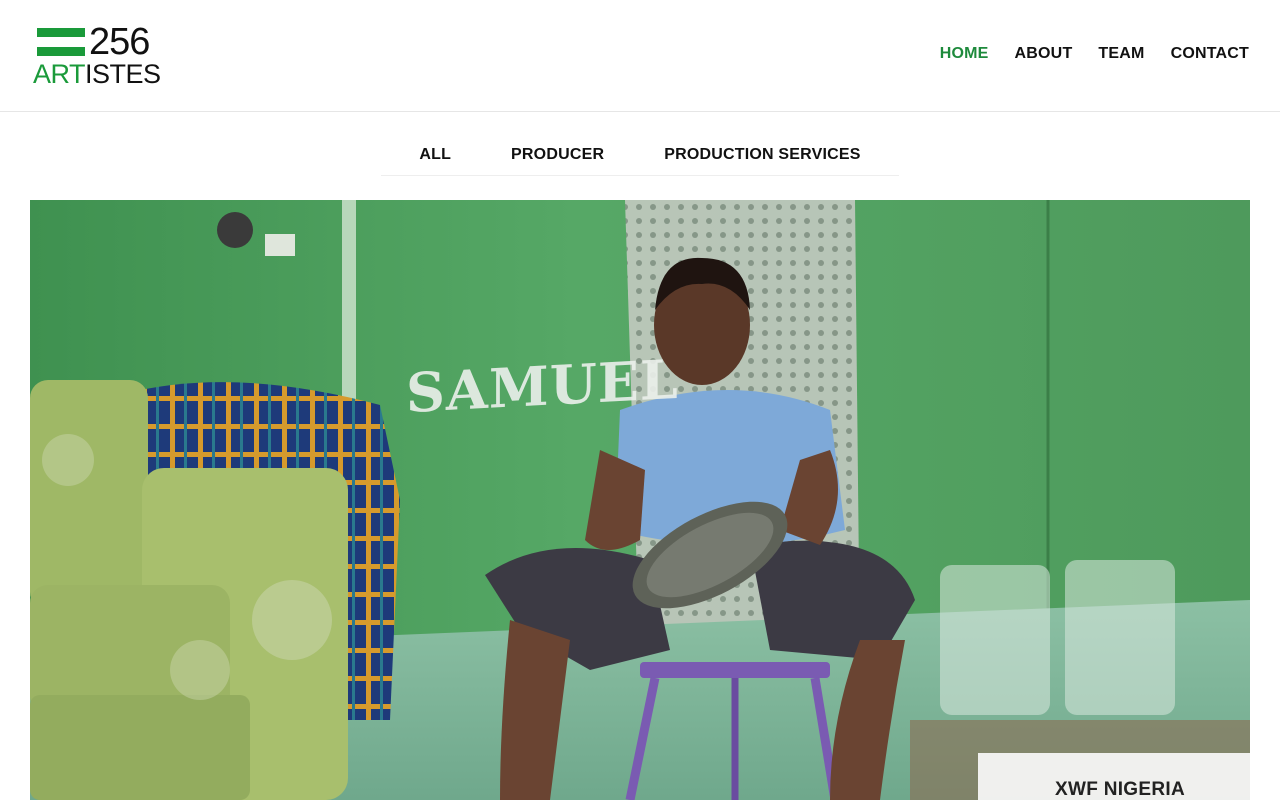  Describe the element at coordinates (964, 54) in the screenshot. I see `nav-home: HOME` at that location.